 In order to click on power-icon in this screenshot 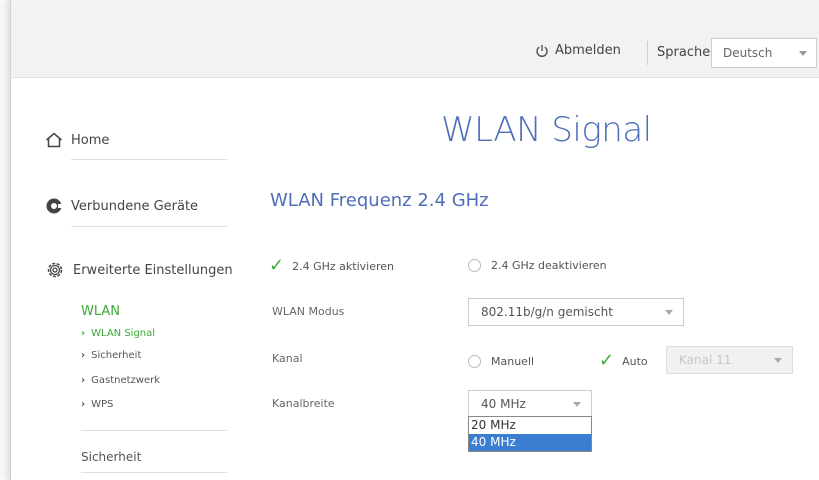, I will do `click(542, 50)`.